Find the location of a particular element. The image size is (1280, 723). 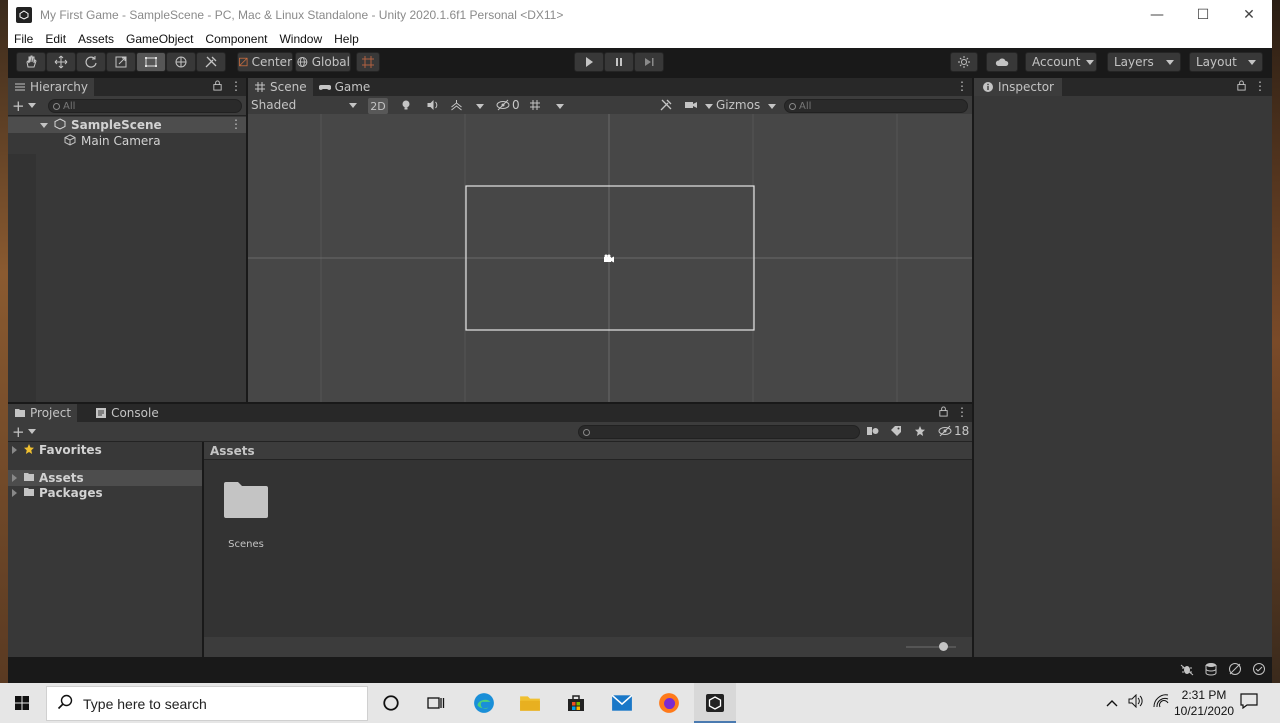

taskbar-clock: 2:31 PM 10/21/2020 is located at coordinates (1204, 703).